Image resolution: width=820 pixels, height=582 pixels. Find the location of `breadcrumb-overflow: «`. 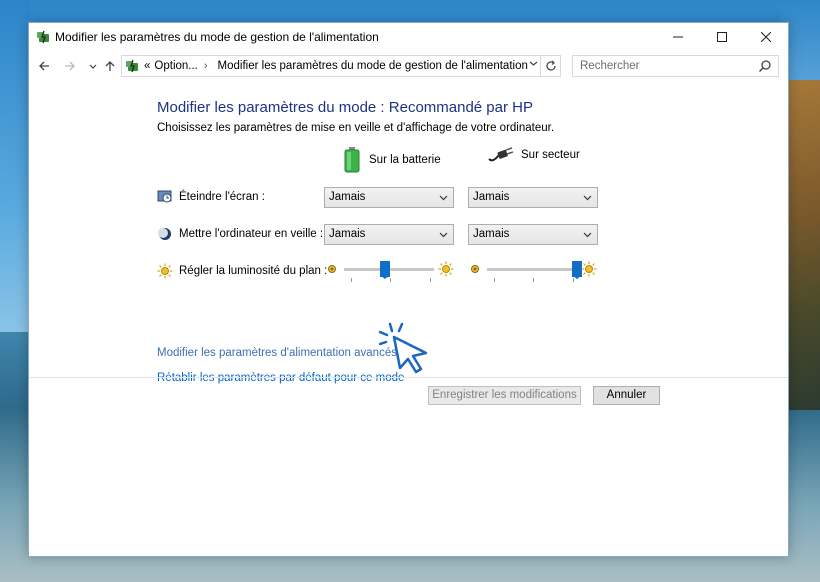

breadcrumb-overflow: « is located at coordinates (147, 66).